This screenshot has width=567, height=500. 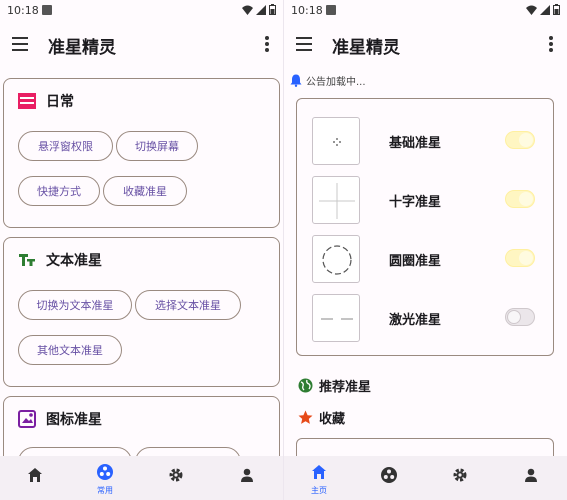 What do you see at coordinates (305, 385) in the screenshot?
I see `globe-icon` at bounding box center [305, 385].